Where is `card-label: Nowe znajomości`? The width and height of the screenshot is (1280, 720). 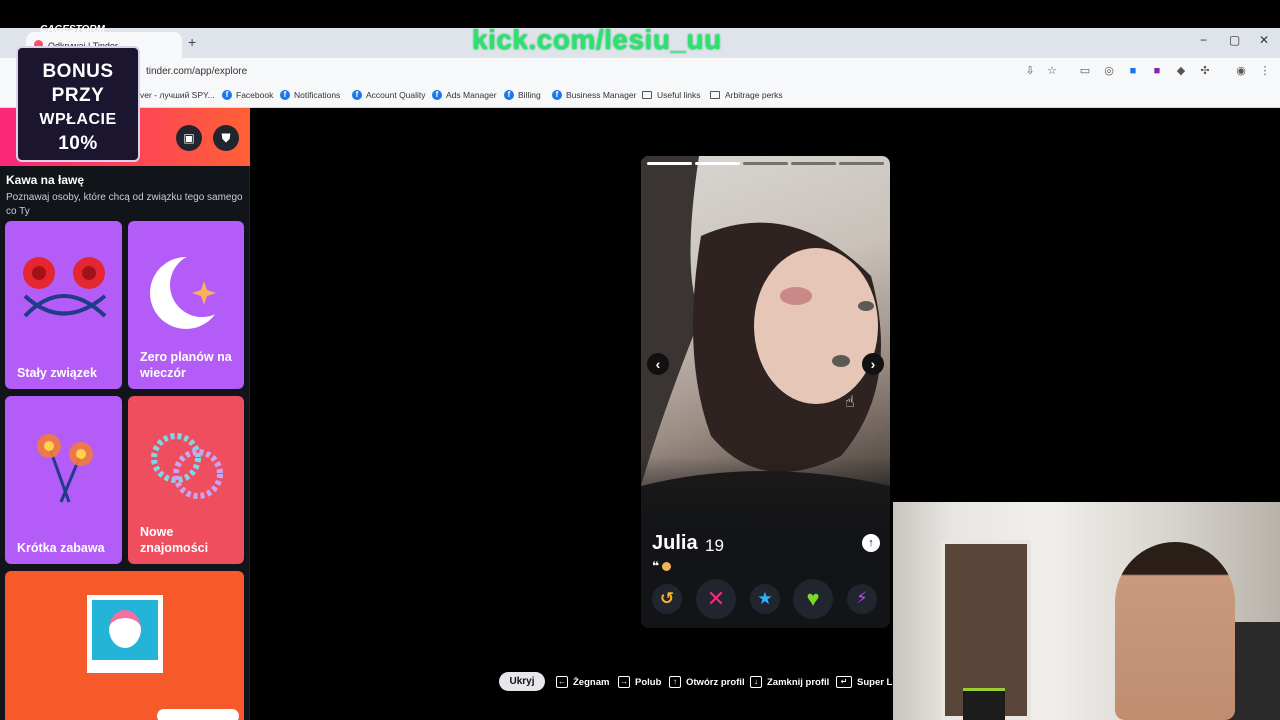
card-label: Nowe znajomości is located at coordinates (174, 540).